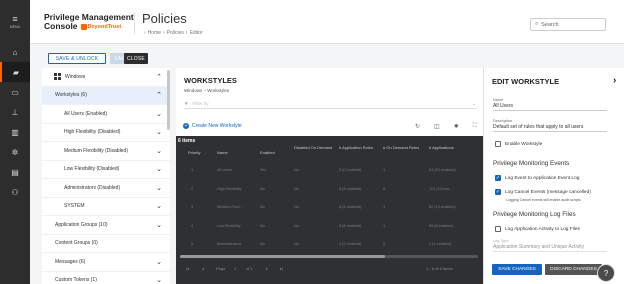 The image size is (624, 284). Describe the element at coordinates (15, 172) in the screenshot. I see `clipboard-icon: ▤` at that location.